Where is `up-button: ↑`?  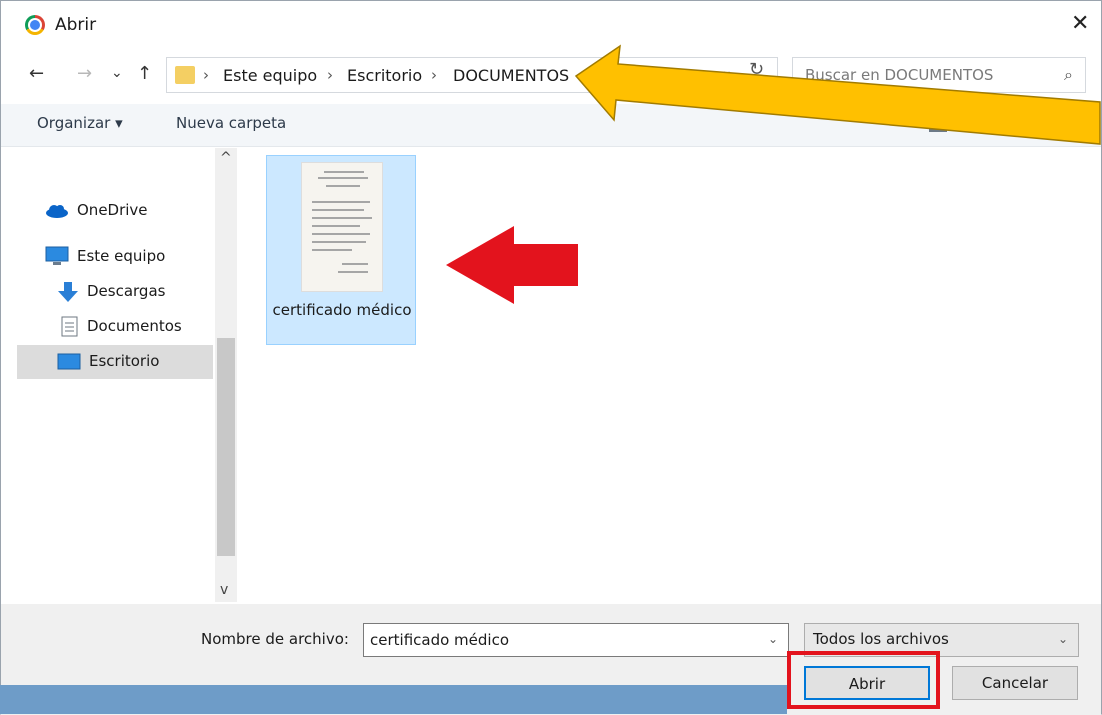 up-button: ↑ is located at coordinates (144, 73).